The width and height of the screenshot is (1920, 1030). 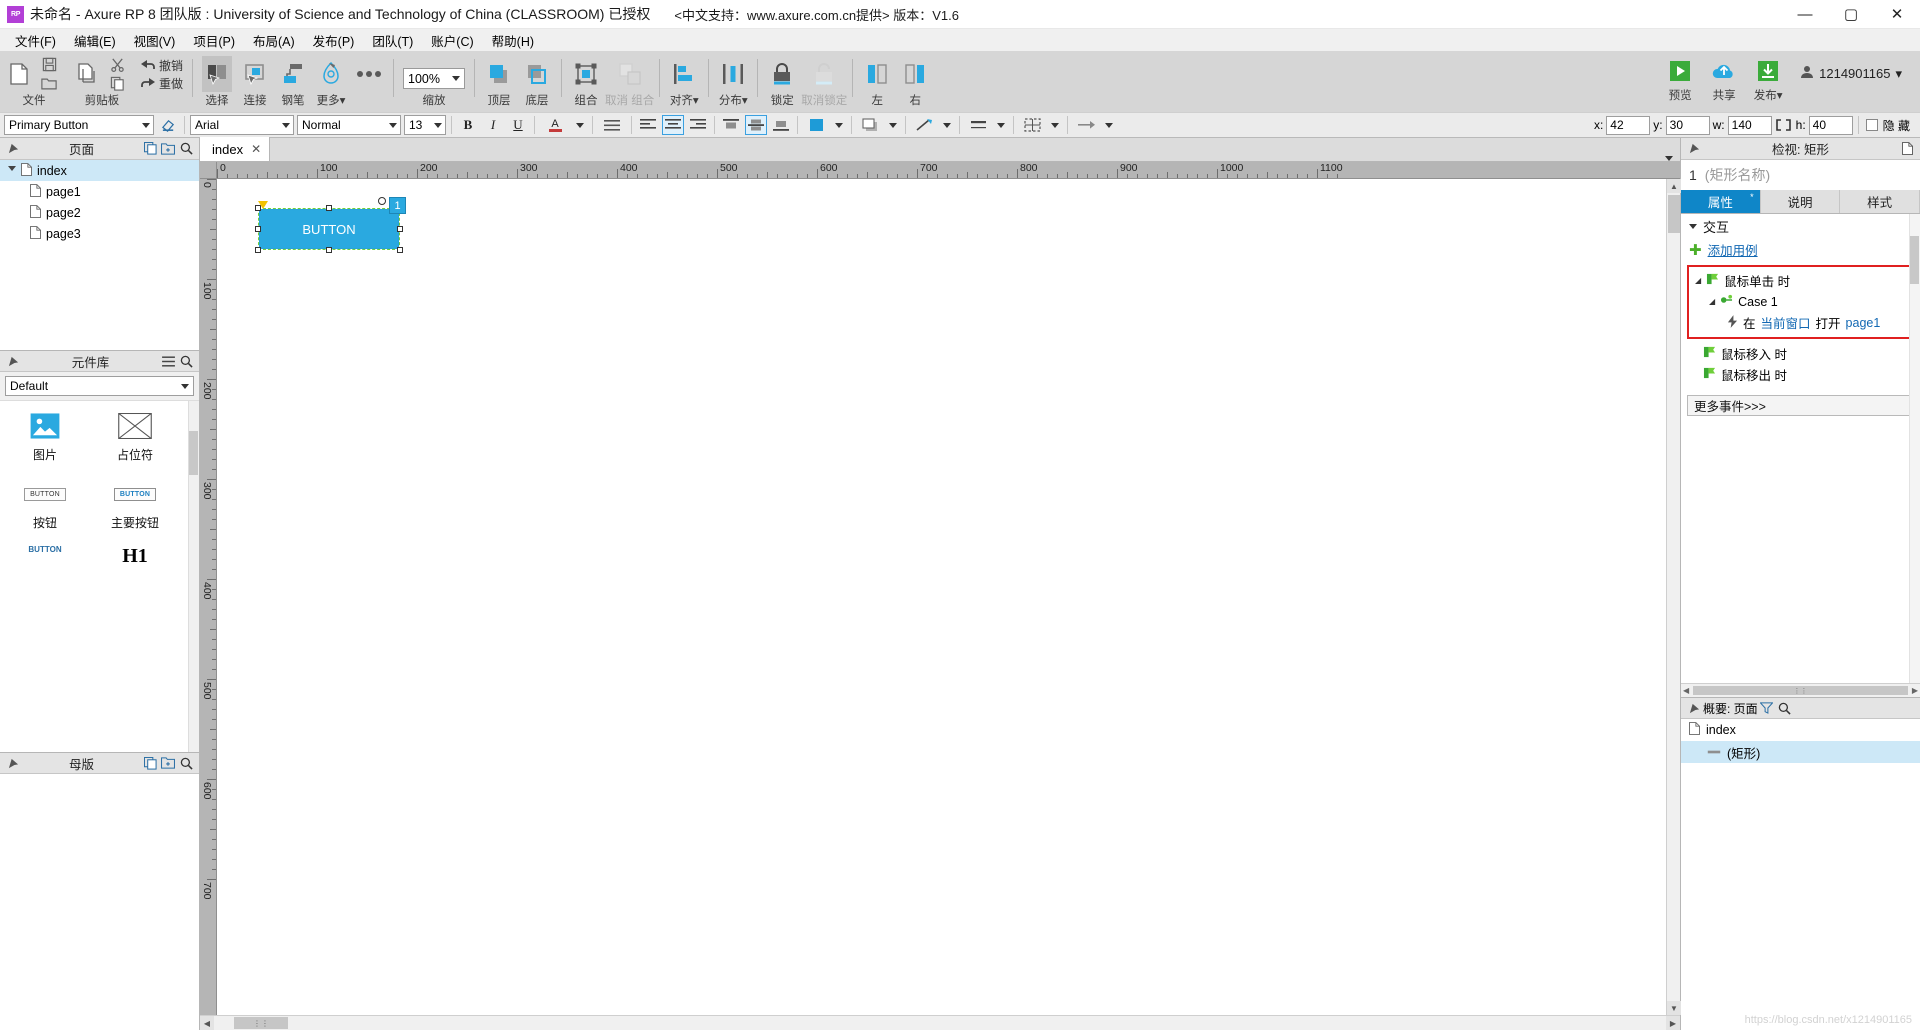 I want to click on italic-button: I, so click(x=493, y=125).